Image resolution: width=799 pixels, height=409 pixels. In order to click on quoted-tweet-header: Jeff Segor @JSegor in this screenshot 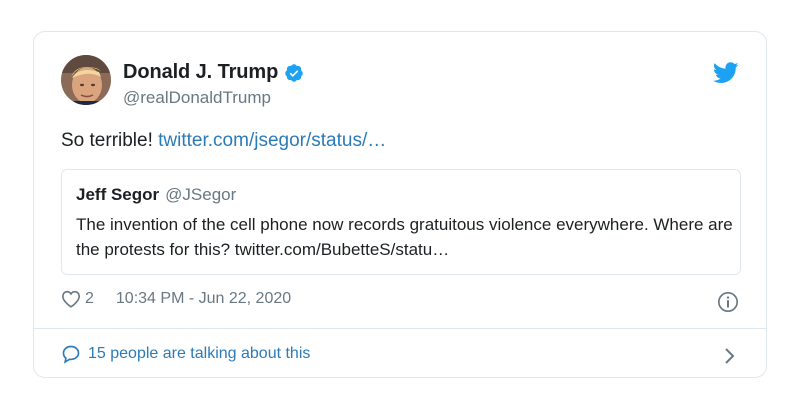, I will do `click(156, 195)`.